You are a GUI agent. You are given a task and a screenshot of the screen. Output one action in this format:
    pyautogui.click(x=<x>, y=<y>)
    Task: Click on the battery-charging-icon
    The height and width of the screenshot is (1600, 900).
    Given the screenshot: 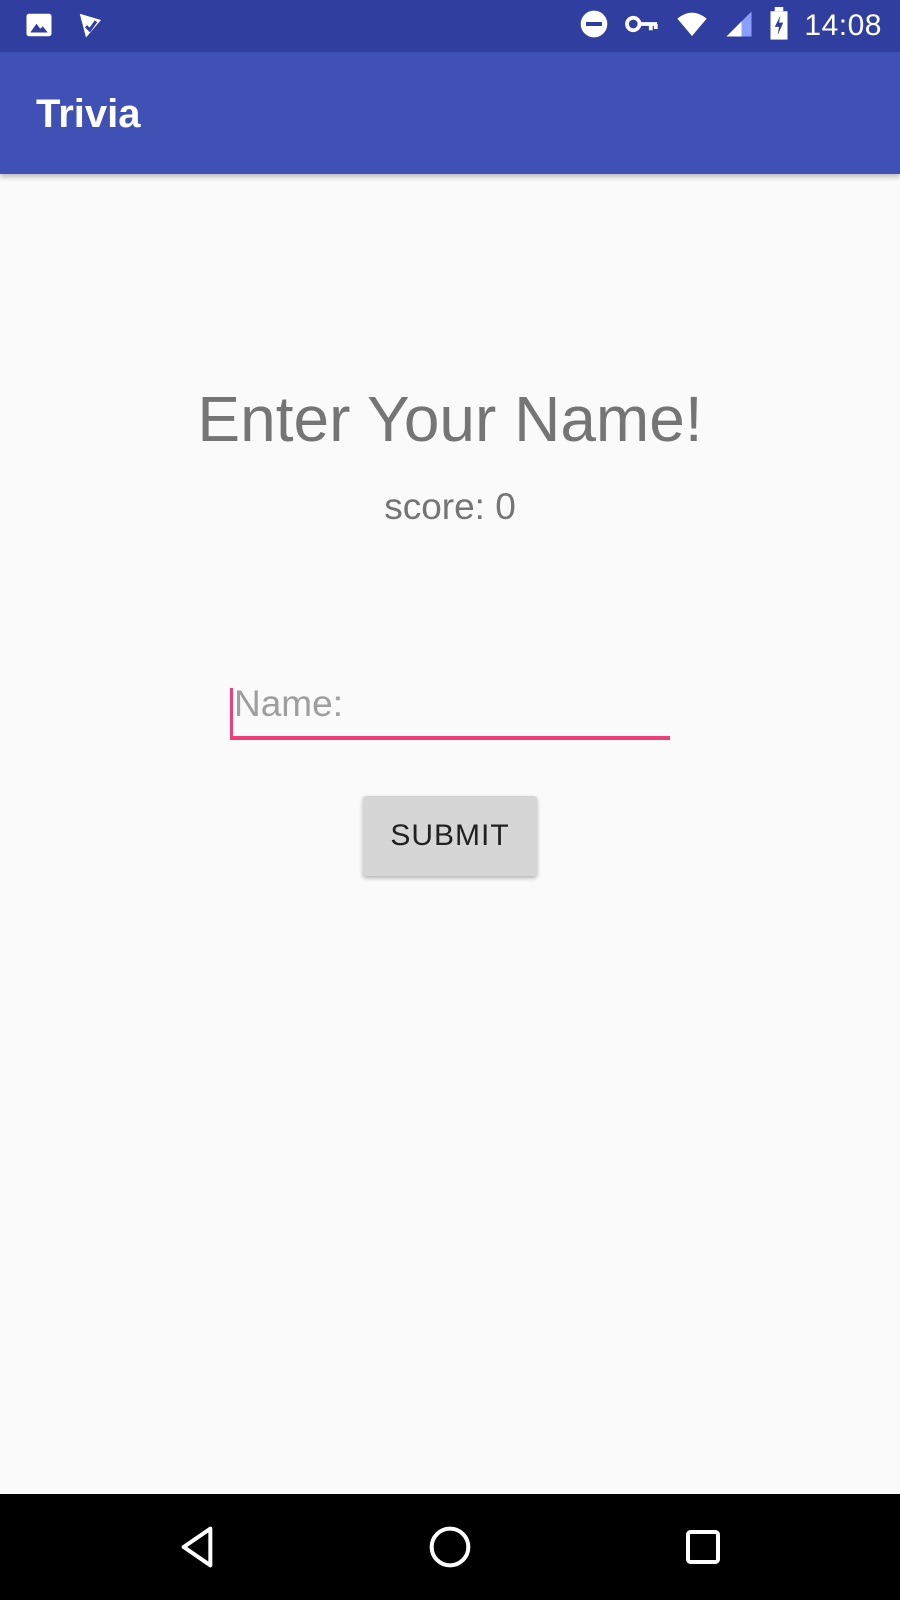 What is the action you would take?
    pyautogui.click(x=779, y=26)
    